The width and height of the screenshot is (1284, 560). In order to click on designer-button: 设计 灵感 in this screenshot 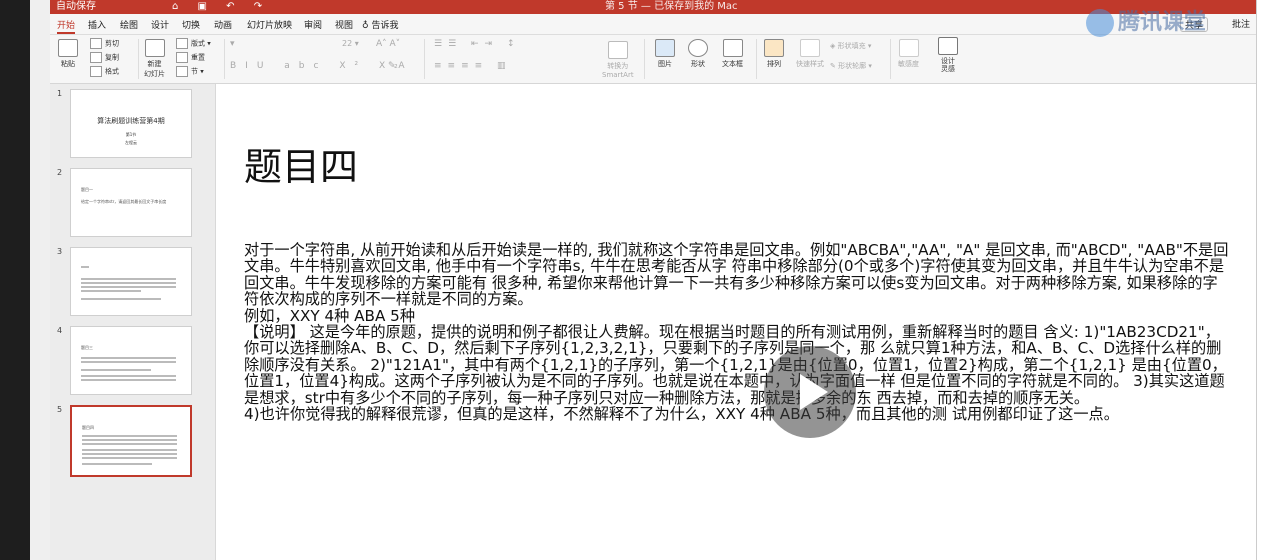, I will do `click(948, 55)`.